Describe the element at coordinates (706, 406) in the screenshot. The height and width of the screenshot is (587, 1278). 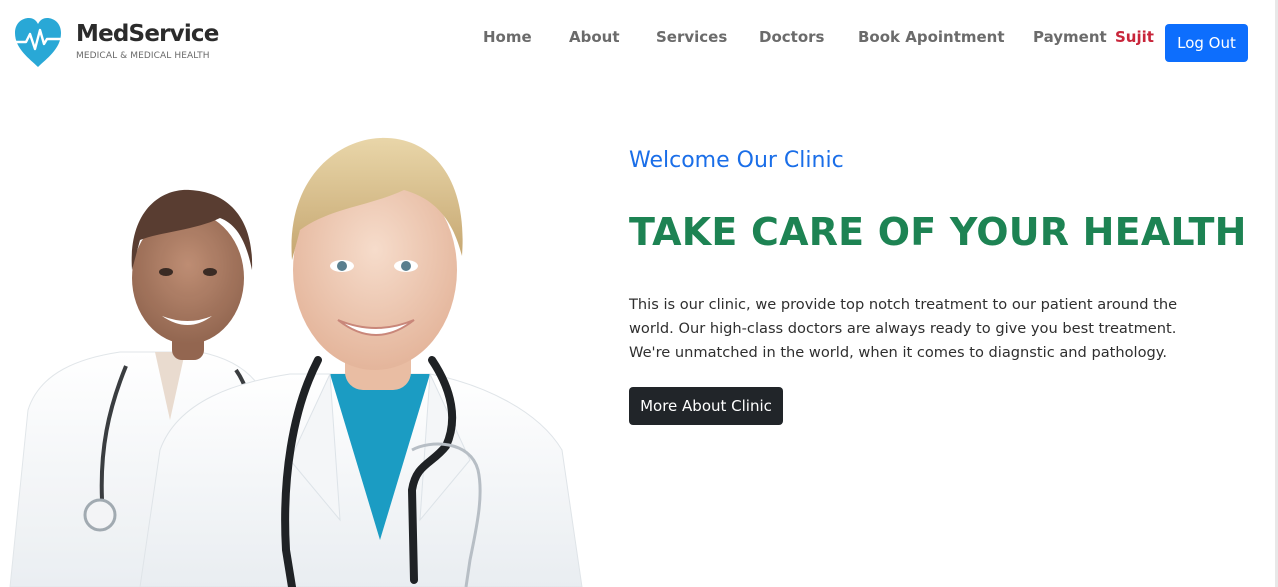
I see `more-about-clinic-button: More About Clinic` at that location.